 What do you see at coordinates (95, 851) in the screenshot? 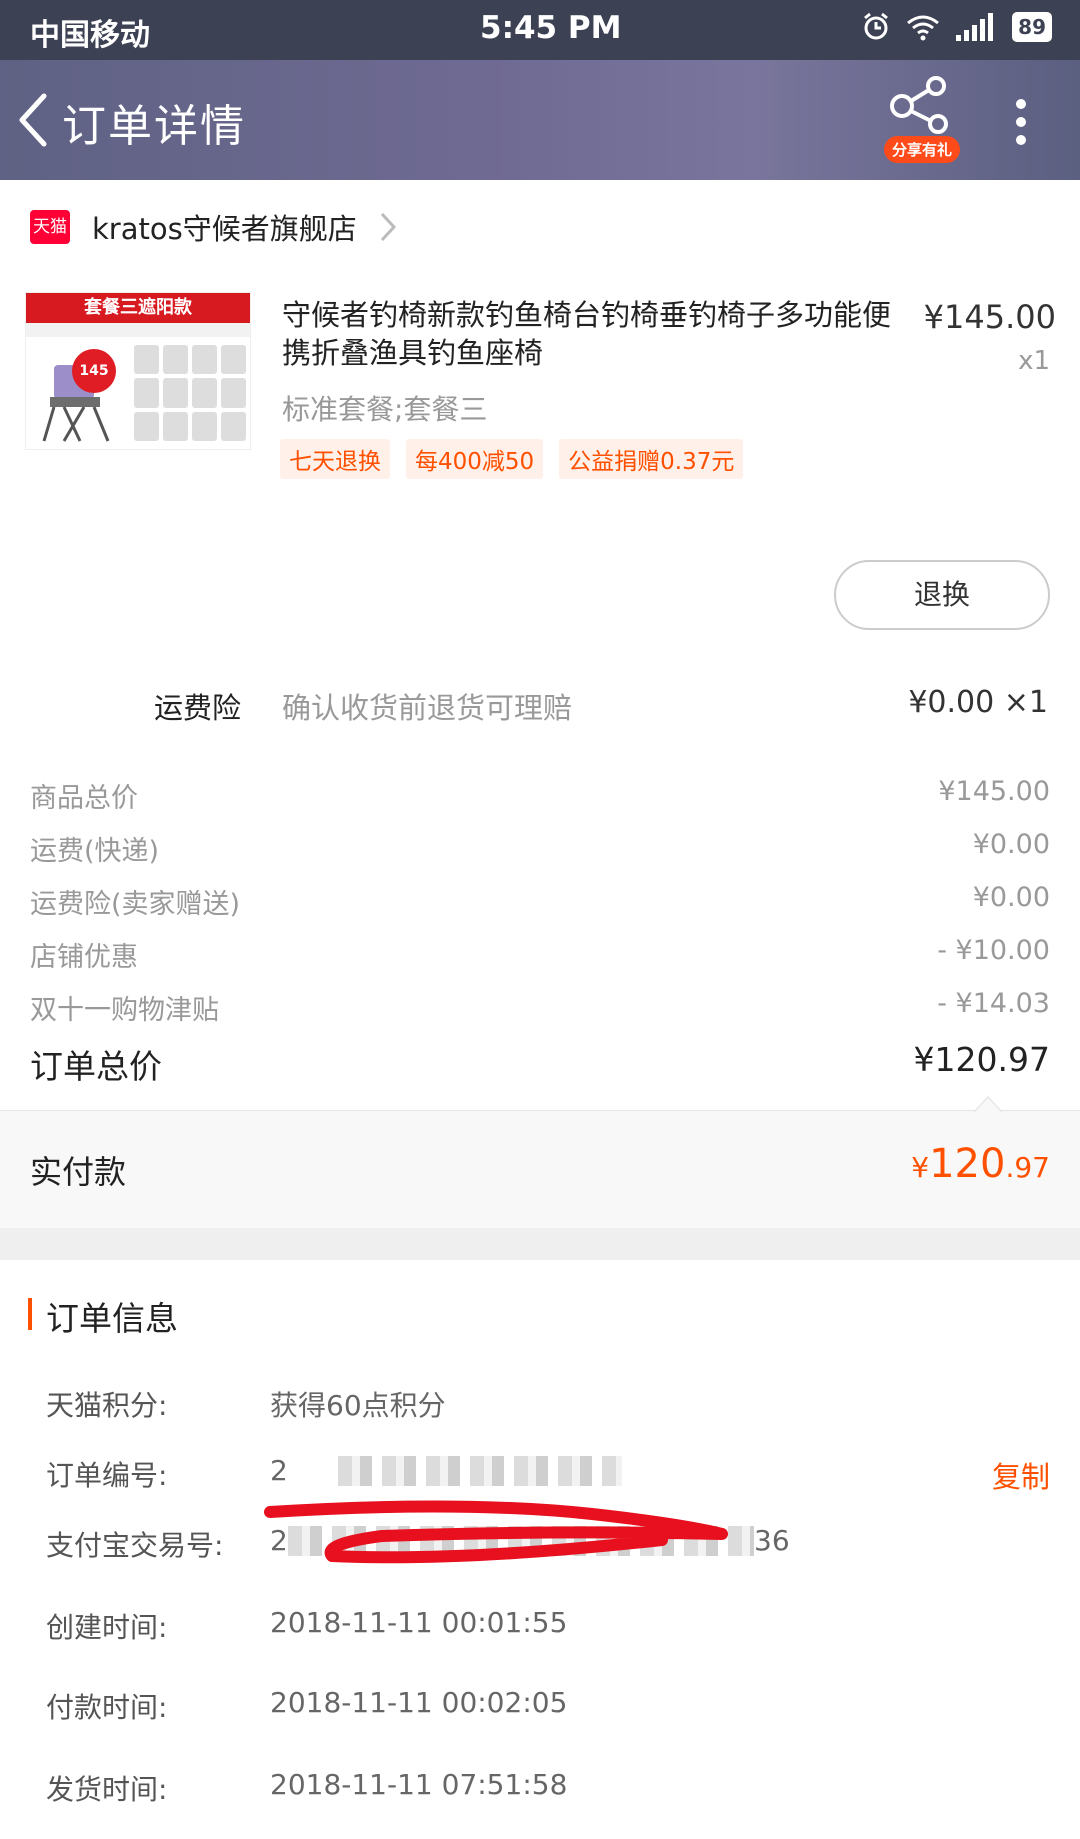
I see `price-row-label: 运费(快递)` at bounding box center [95, 851].